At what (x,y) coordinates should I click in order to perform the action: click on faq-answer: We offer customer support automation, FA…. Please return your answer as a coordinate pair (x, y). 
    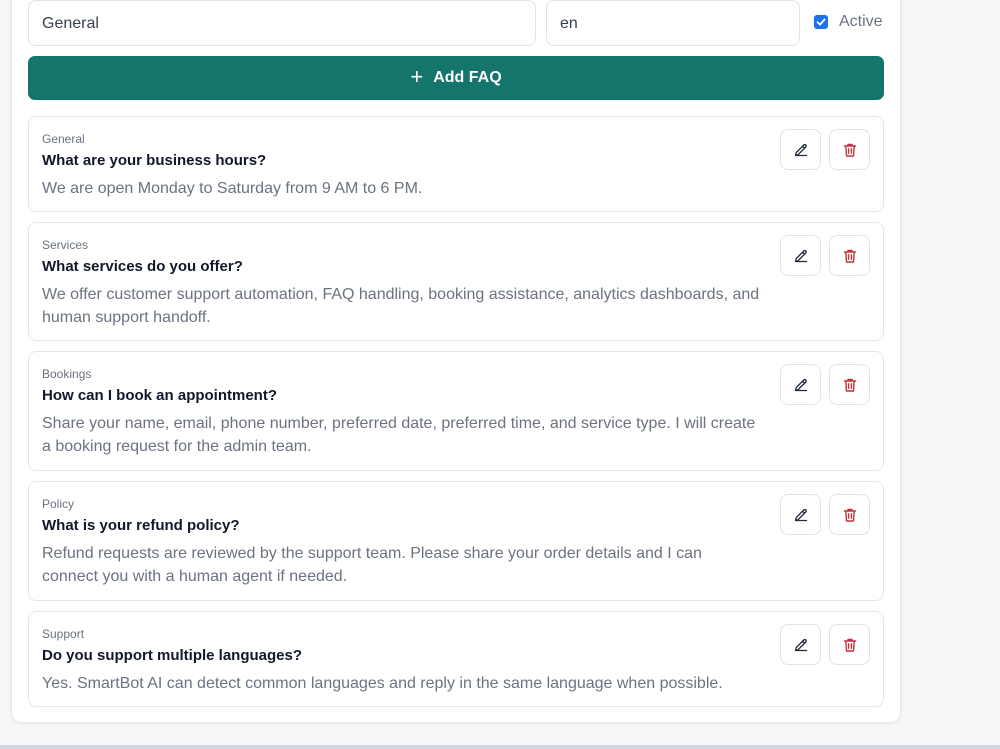
    Looking at the image, I should click on (401, 306).